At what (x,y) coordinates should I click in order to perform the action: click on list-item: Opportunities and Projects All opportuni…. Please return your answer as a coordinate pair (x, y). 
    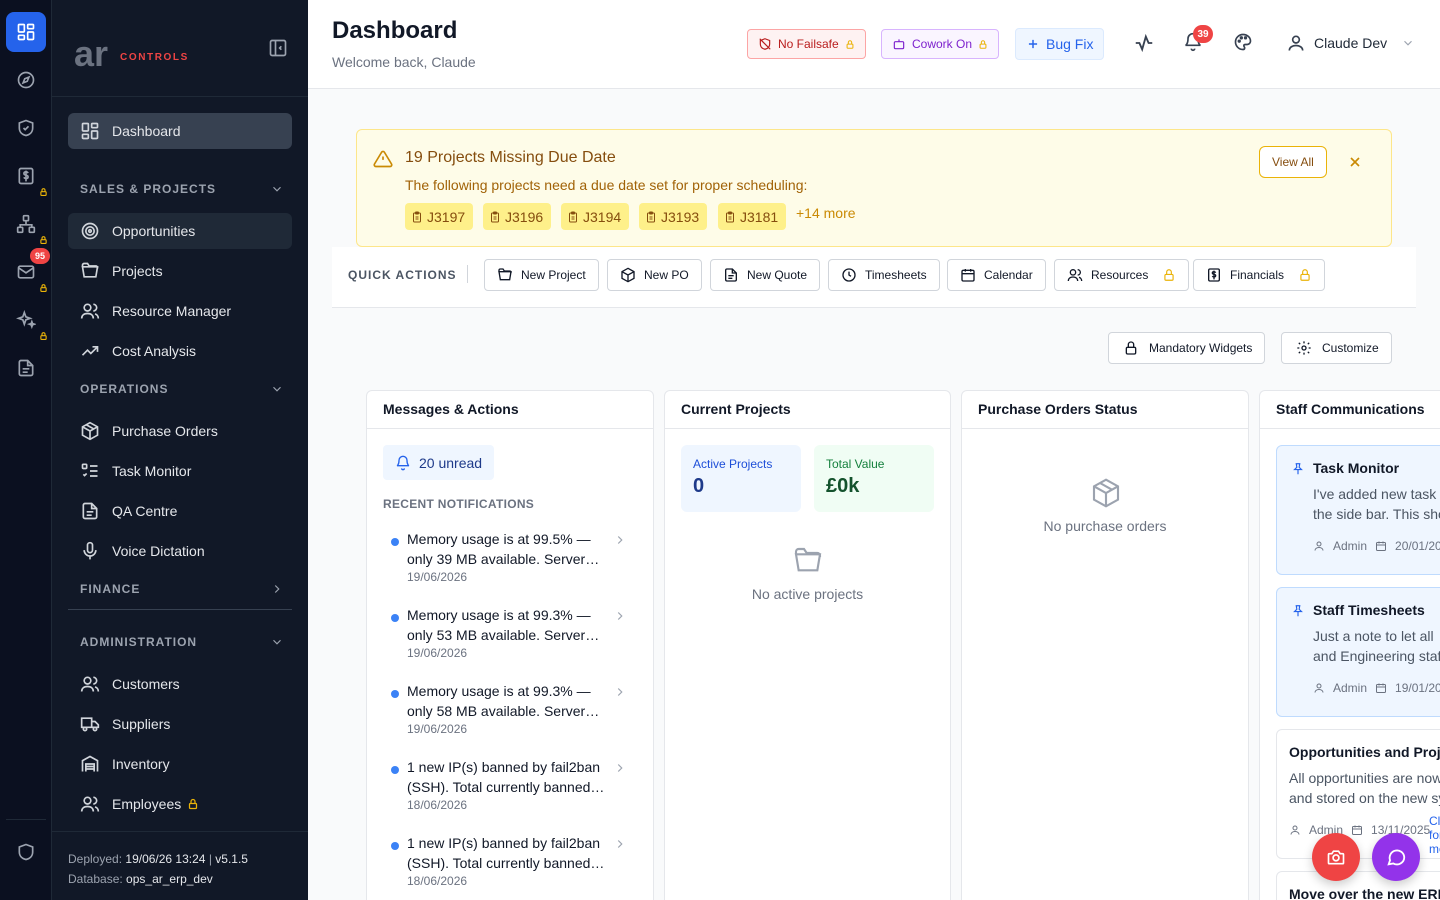
    Looking at the image, I should click on (1358, 794).